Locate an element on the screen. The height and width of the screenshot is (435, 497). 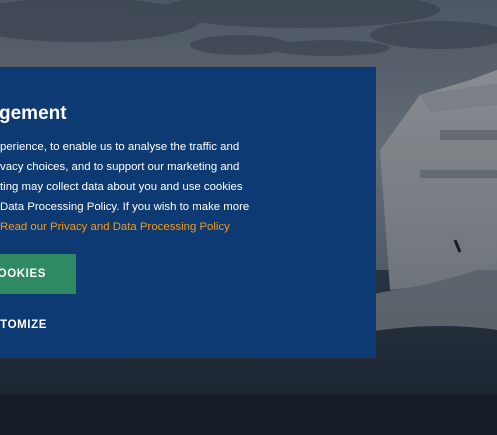
customize-button: TOMIZE is located at coordinates (23, 325).